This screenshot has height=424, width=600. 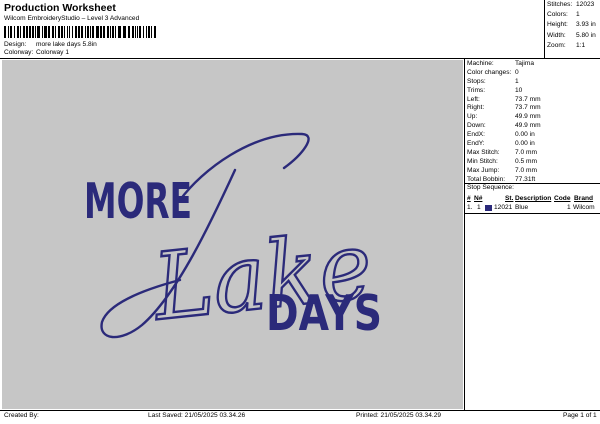 What do you see at coordinates (50, 45) in the screenshot?
I see `design-row: Design: more lake days 5.8in` at bounding box center [50, 45].